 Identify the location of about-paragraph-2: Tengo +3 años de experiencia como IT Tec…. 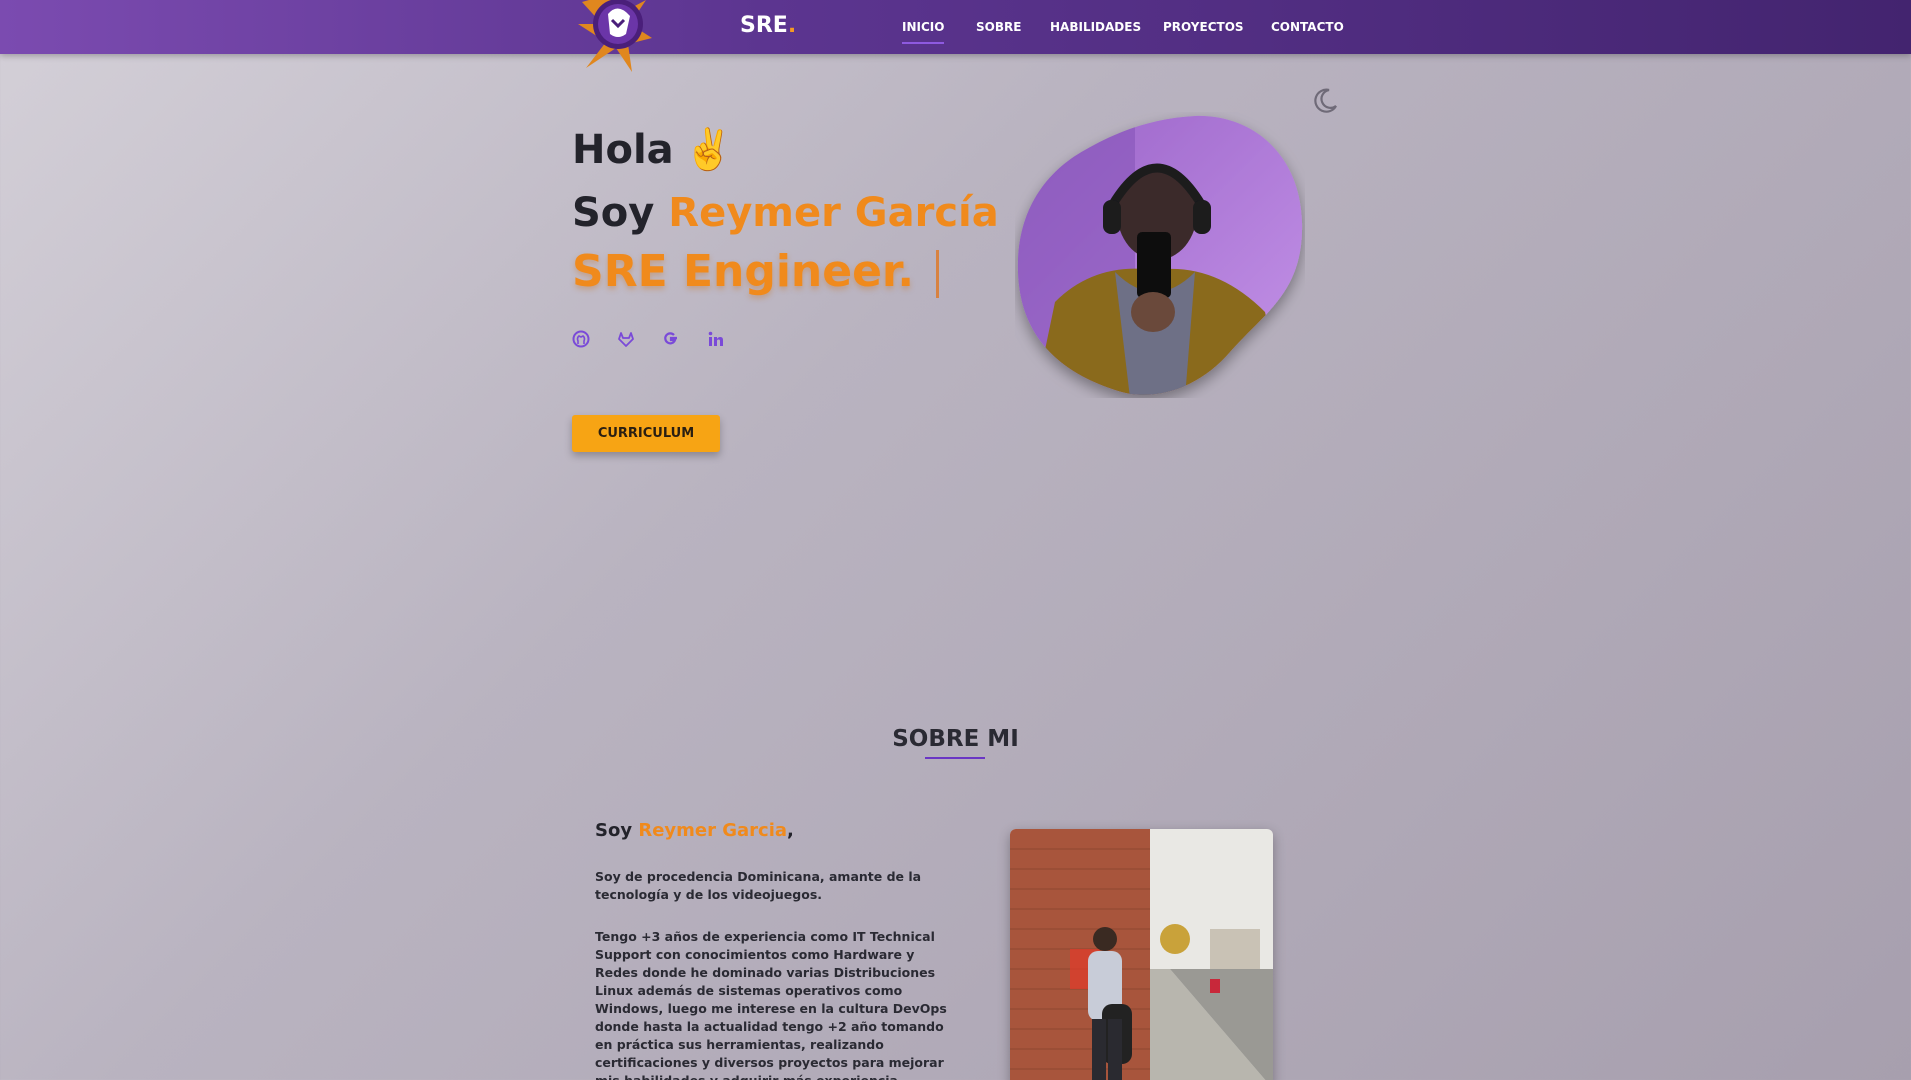
(771, 1004).